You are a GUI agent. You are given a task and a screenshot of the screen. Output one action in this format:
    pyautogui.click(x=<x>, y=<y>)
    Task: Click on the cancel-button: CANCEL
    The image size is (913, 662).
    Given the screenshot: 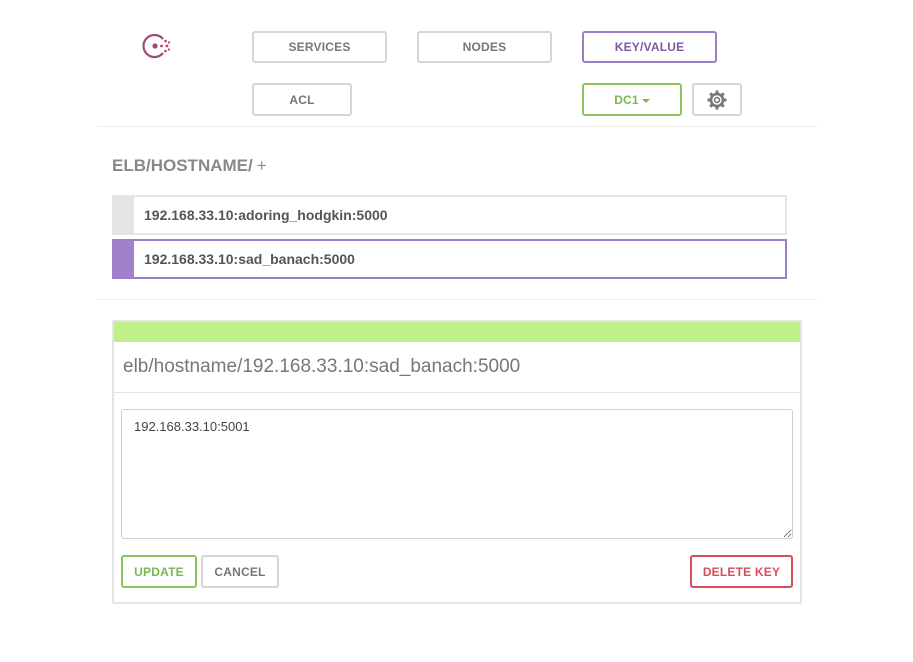 What is the action you would take?
    pyautogui.click(x=240, y=571)
    